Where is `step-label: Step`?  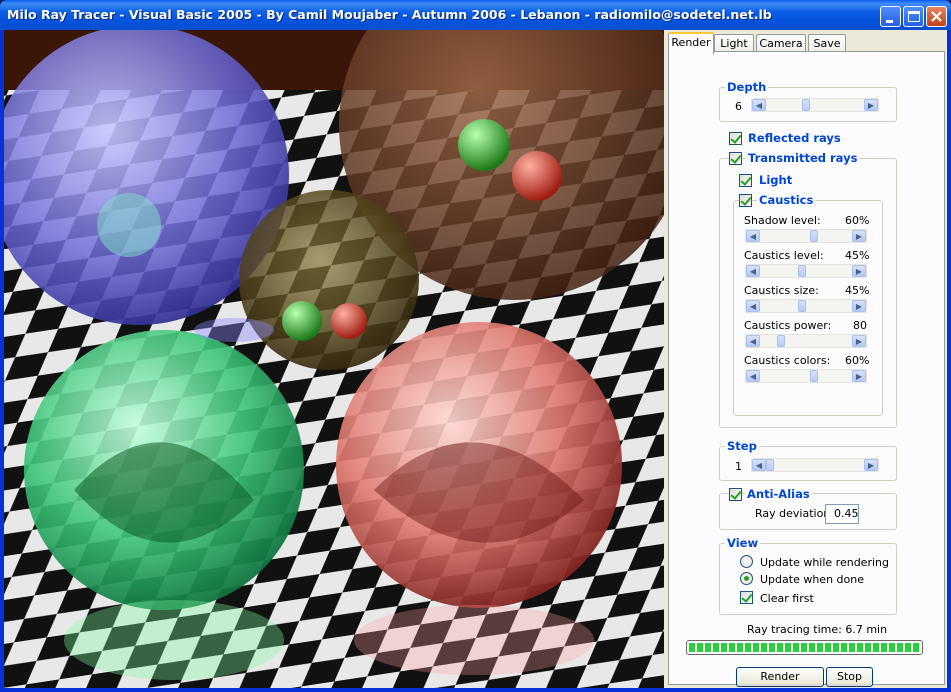 step-label: Step is located at coordinates (742, 446).